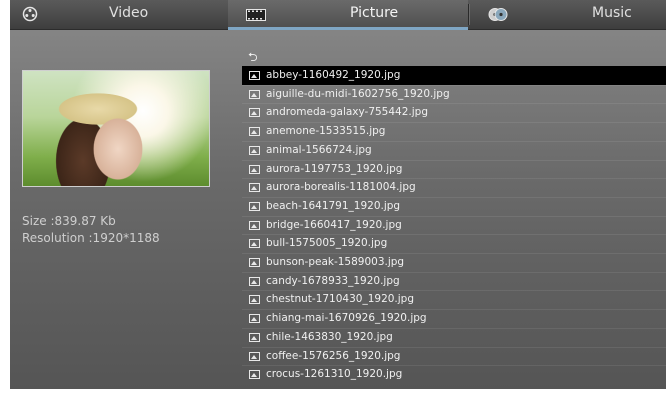 The image size is (666, 394). I want to click on file-list-item: candy-1678933_1920.jpg, so click(454, 281).